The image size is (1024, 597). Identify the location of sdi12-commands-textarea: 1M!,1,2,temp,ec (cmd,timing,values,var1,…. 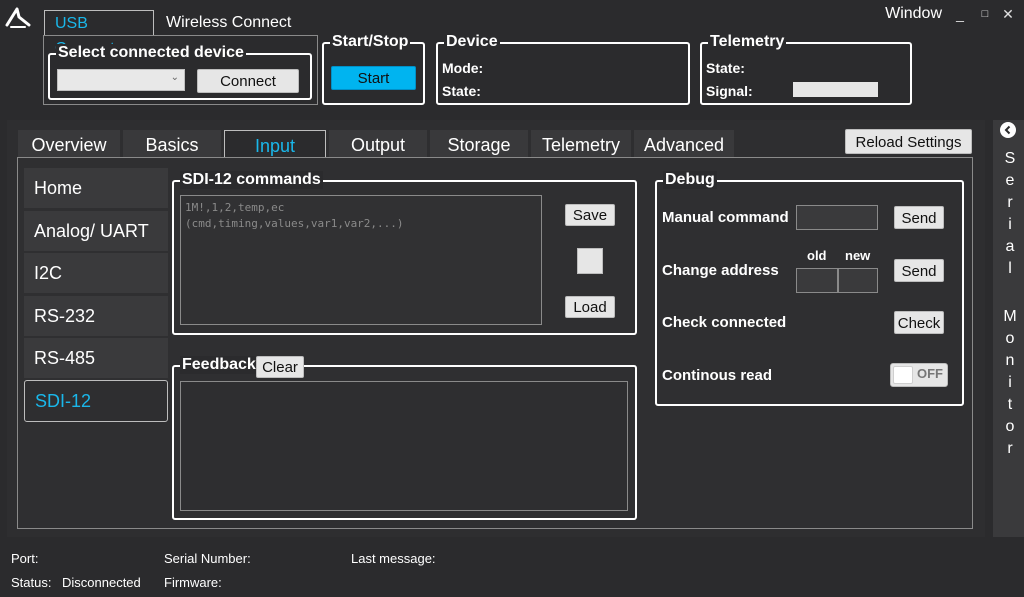
(361, 260).